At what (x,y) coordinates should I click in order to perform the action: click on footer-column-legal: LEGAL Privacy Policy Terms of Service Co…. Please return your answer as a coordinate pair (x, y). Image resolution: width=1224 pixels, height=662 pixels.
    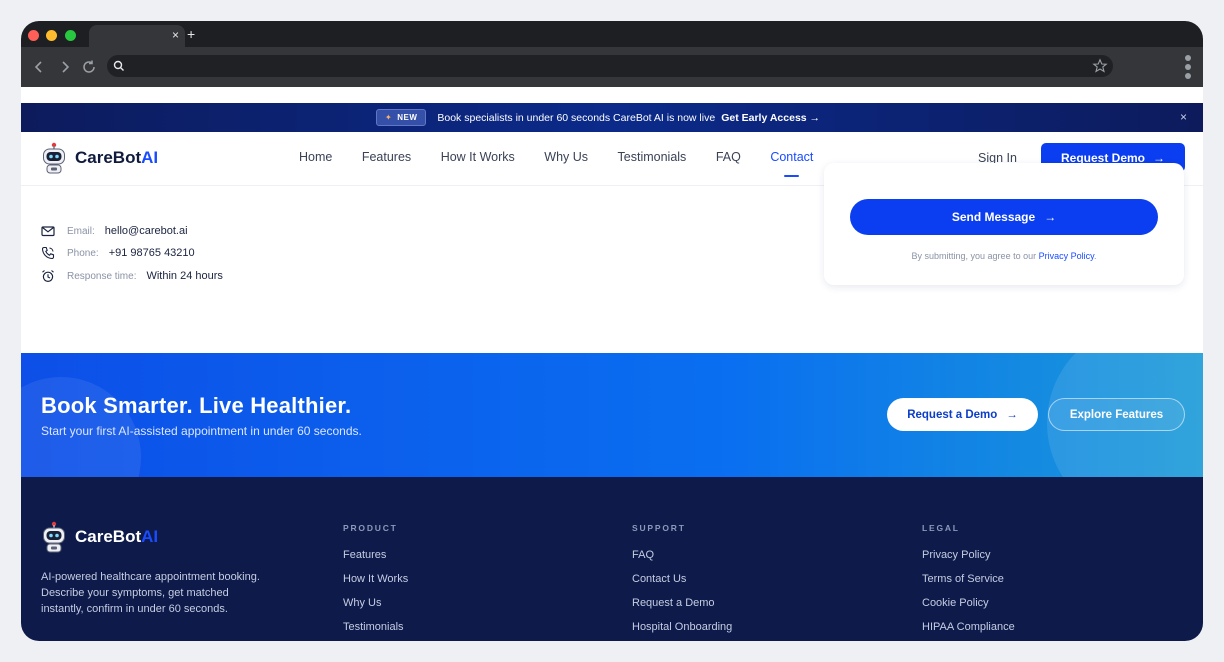
    Looking at the image, I should click on (968, 582).